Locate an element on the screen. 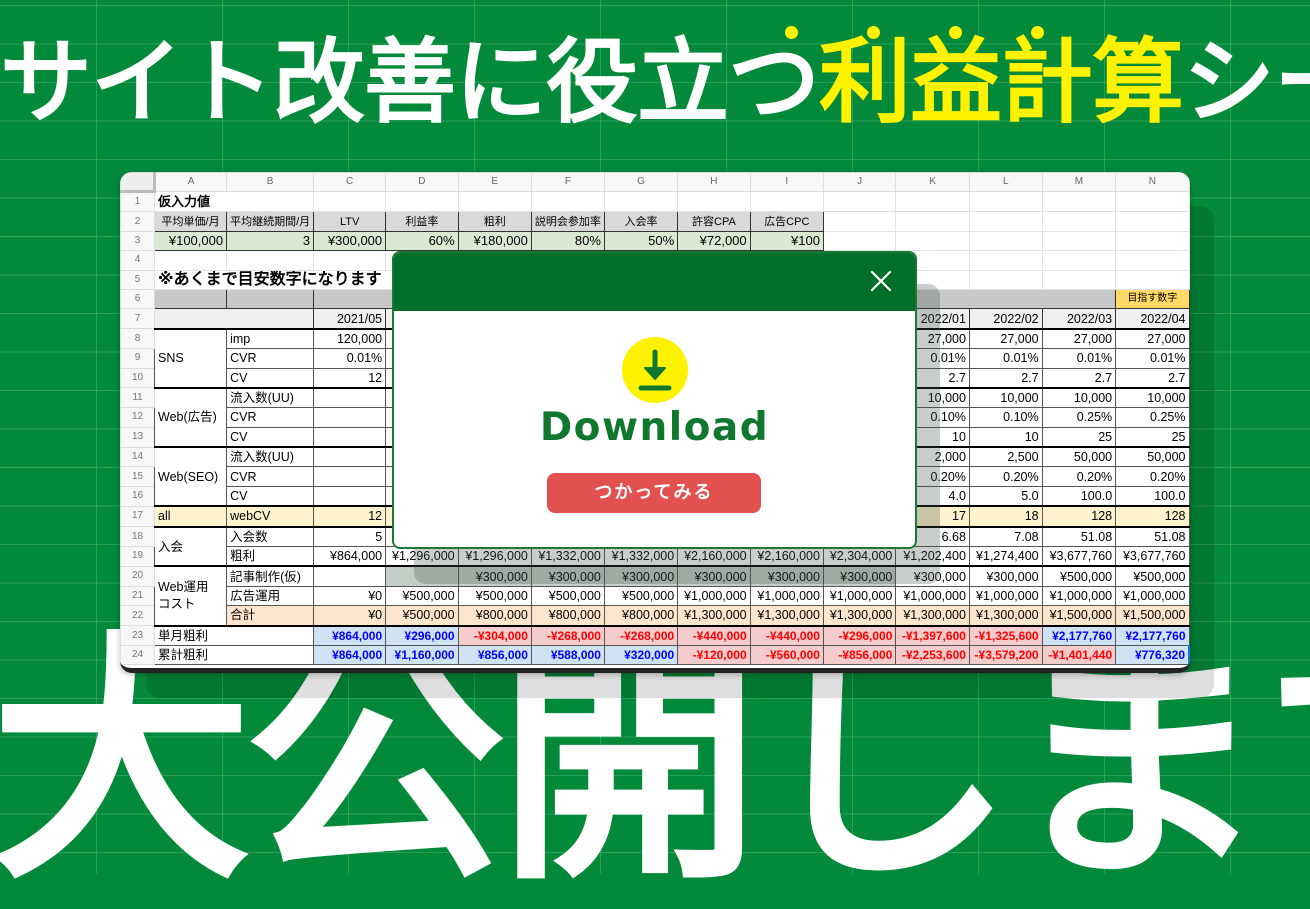 The height and width of the screenshot is (909, 1310). column-header: L is located at coordinates (1005, 182).